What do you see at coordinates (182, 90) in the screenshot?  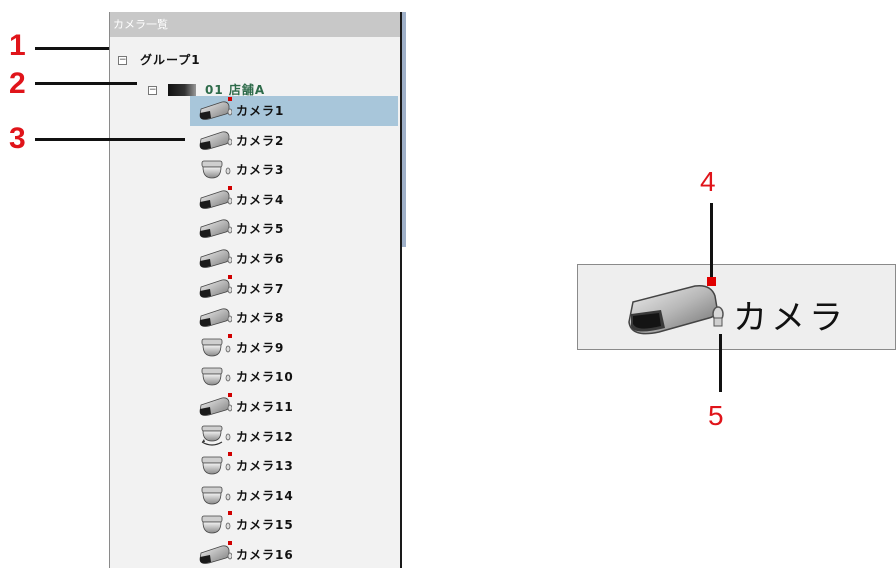 I see `store-thumbnail-icon` at bounding box center [182, 90].